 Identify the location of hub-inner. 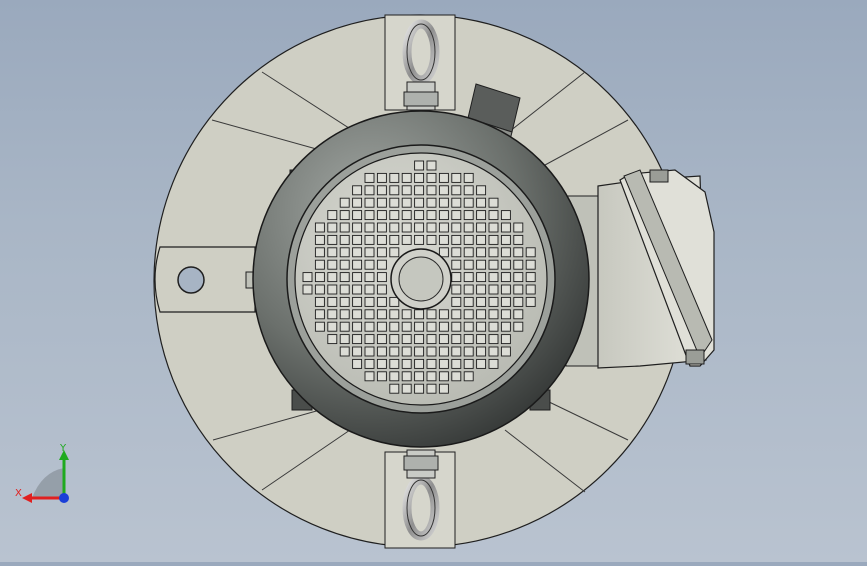
(421, 279).